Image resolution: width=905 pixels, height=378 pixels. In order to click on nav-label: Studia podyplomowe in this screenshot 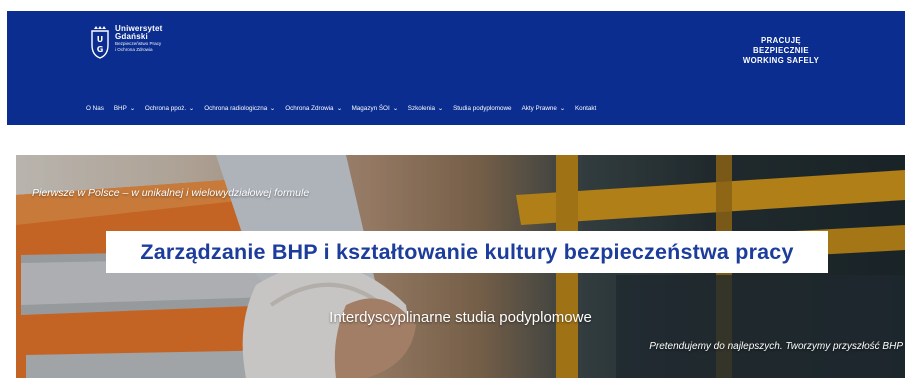, I will do `click(482, 108)`.